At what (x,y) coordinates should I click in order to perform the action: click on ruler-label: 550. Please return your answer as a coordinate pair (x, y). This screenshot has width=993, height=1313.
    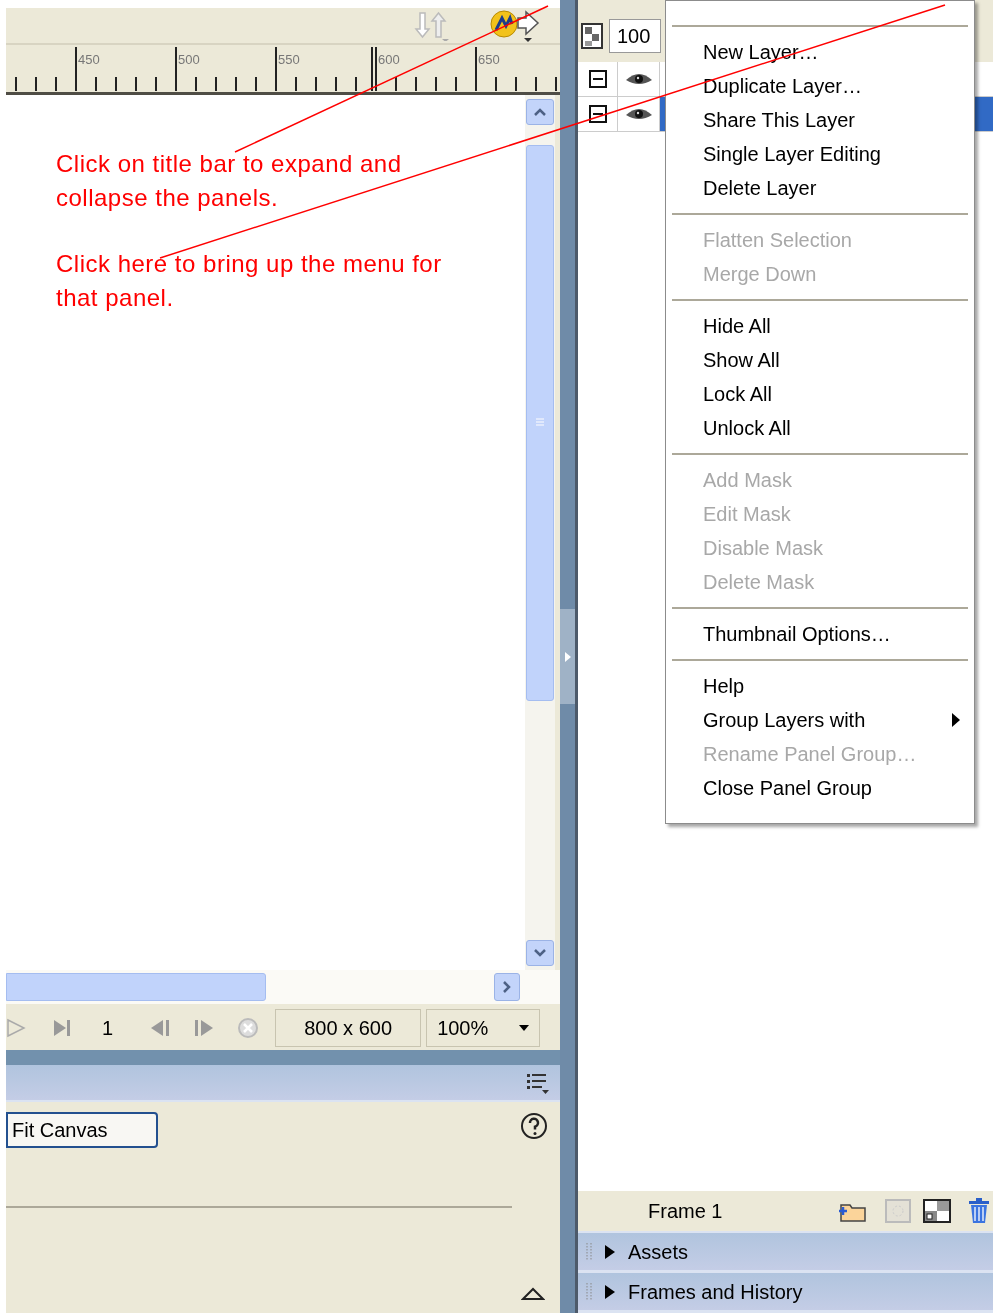
    Looking at the image, I should click on (289, 60).